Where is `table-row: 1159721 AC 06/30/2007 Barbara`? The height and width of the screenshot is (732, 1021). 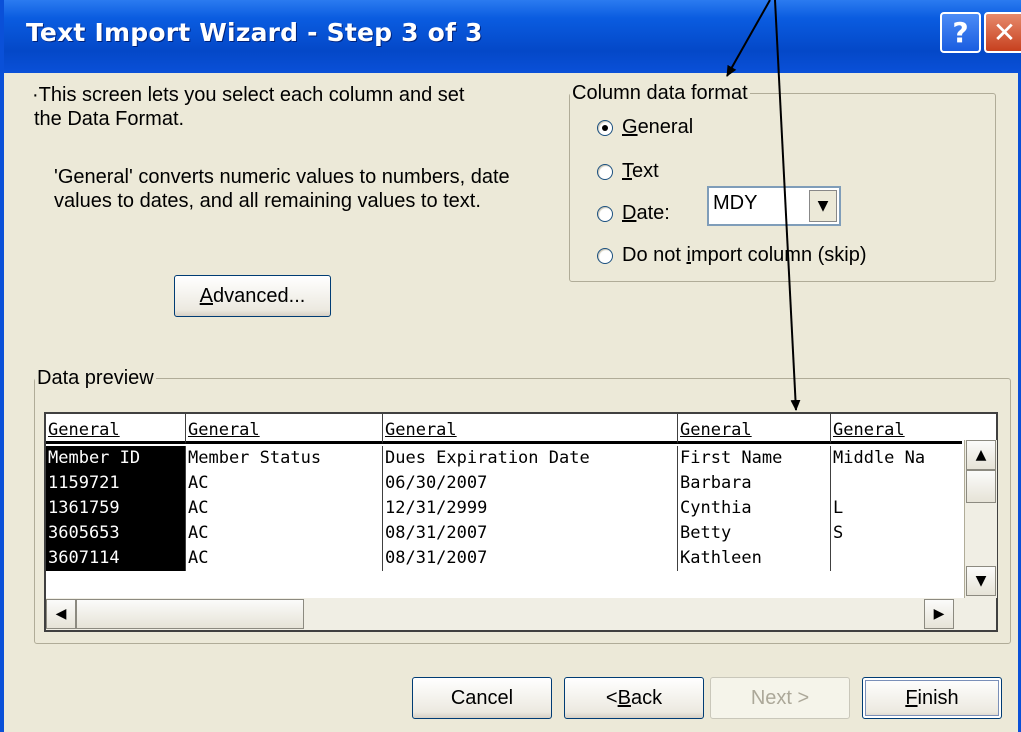
table-row: 1159721 AC 06/30/2007 Barbara is located at coordinates (506, 483).